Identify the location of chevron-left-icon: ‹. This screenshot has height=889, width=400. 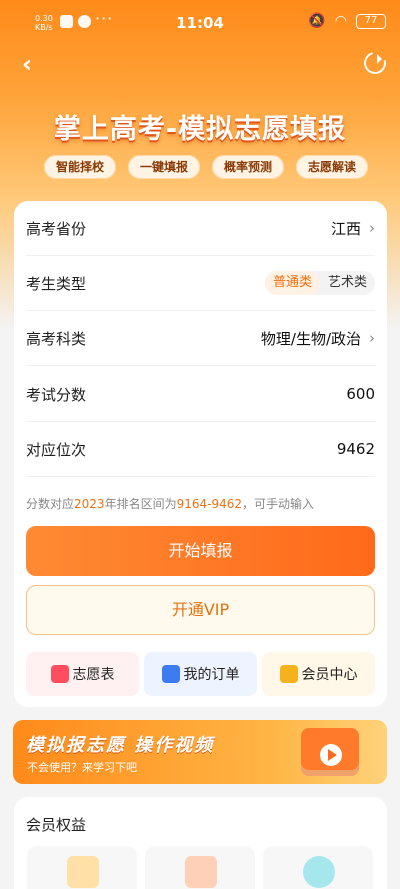
(27, 64).